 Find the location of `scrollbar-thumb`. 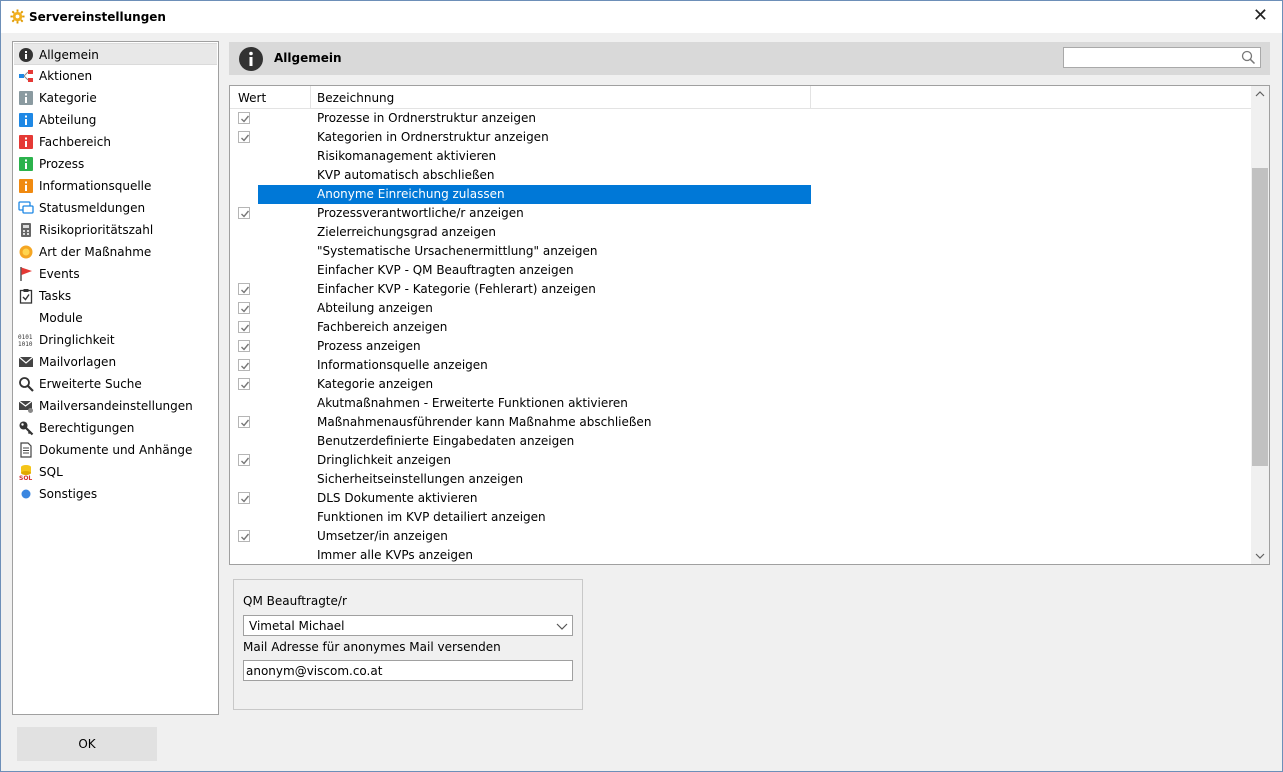

scrollbar-thumb is located at coordinates (1260, 317).